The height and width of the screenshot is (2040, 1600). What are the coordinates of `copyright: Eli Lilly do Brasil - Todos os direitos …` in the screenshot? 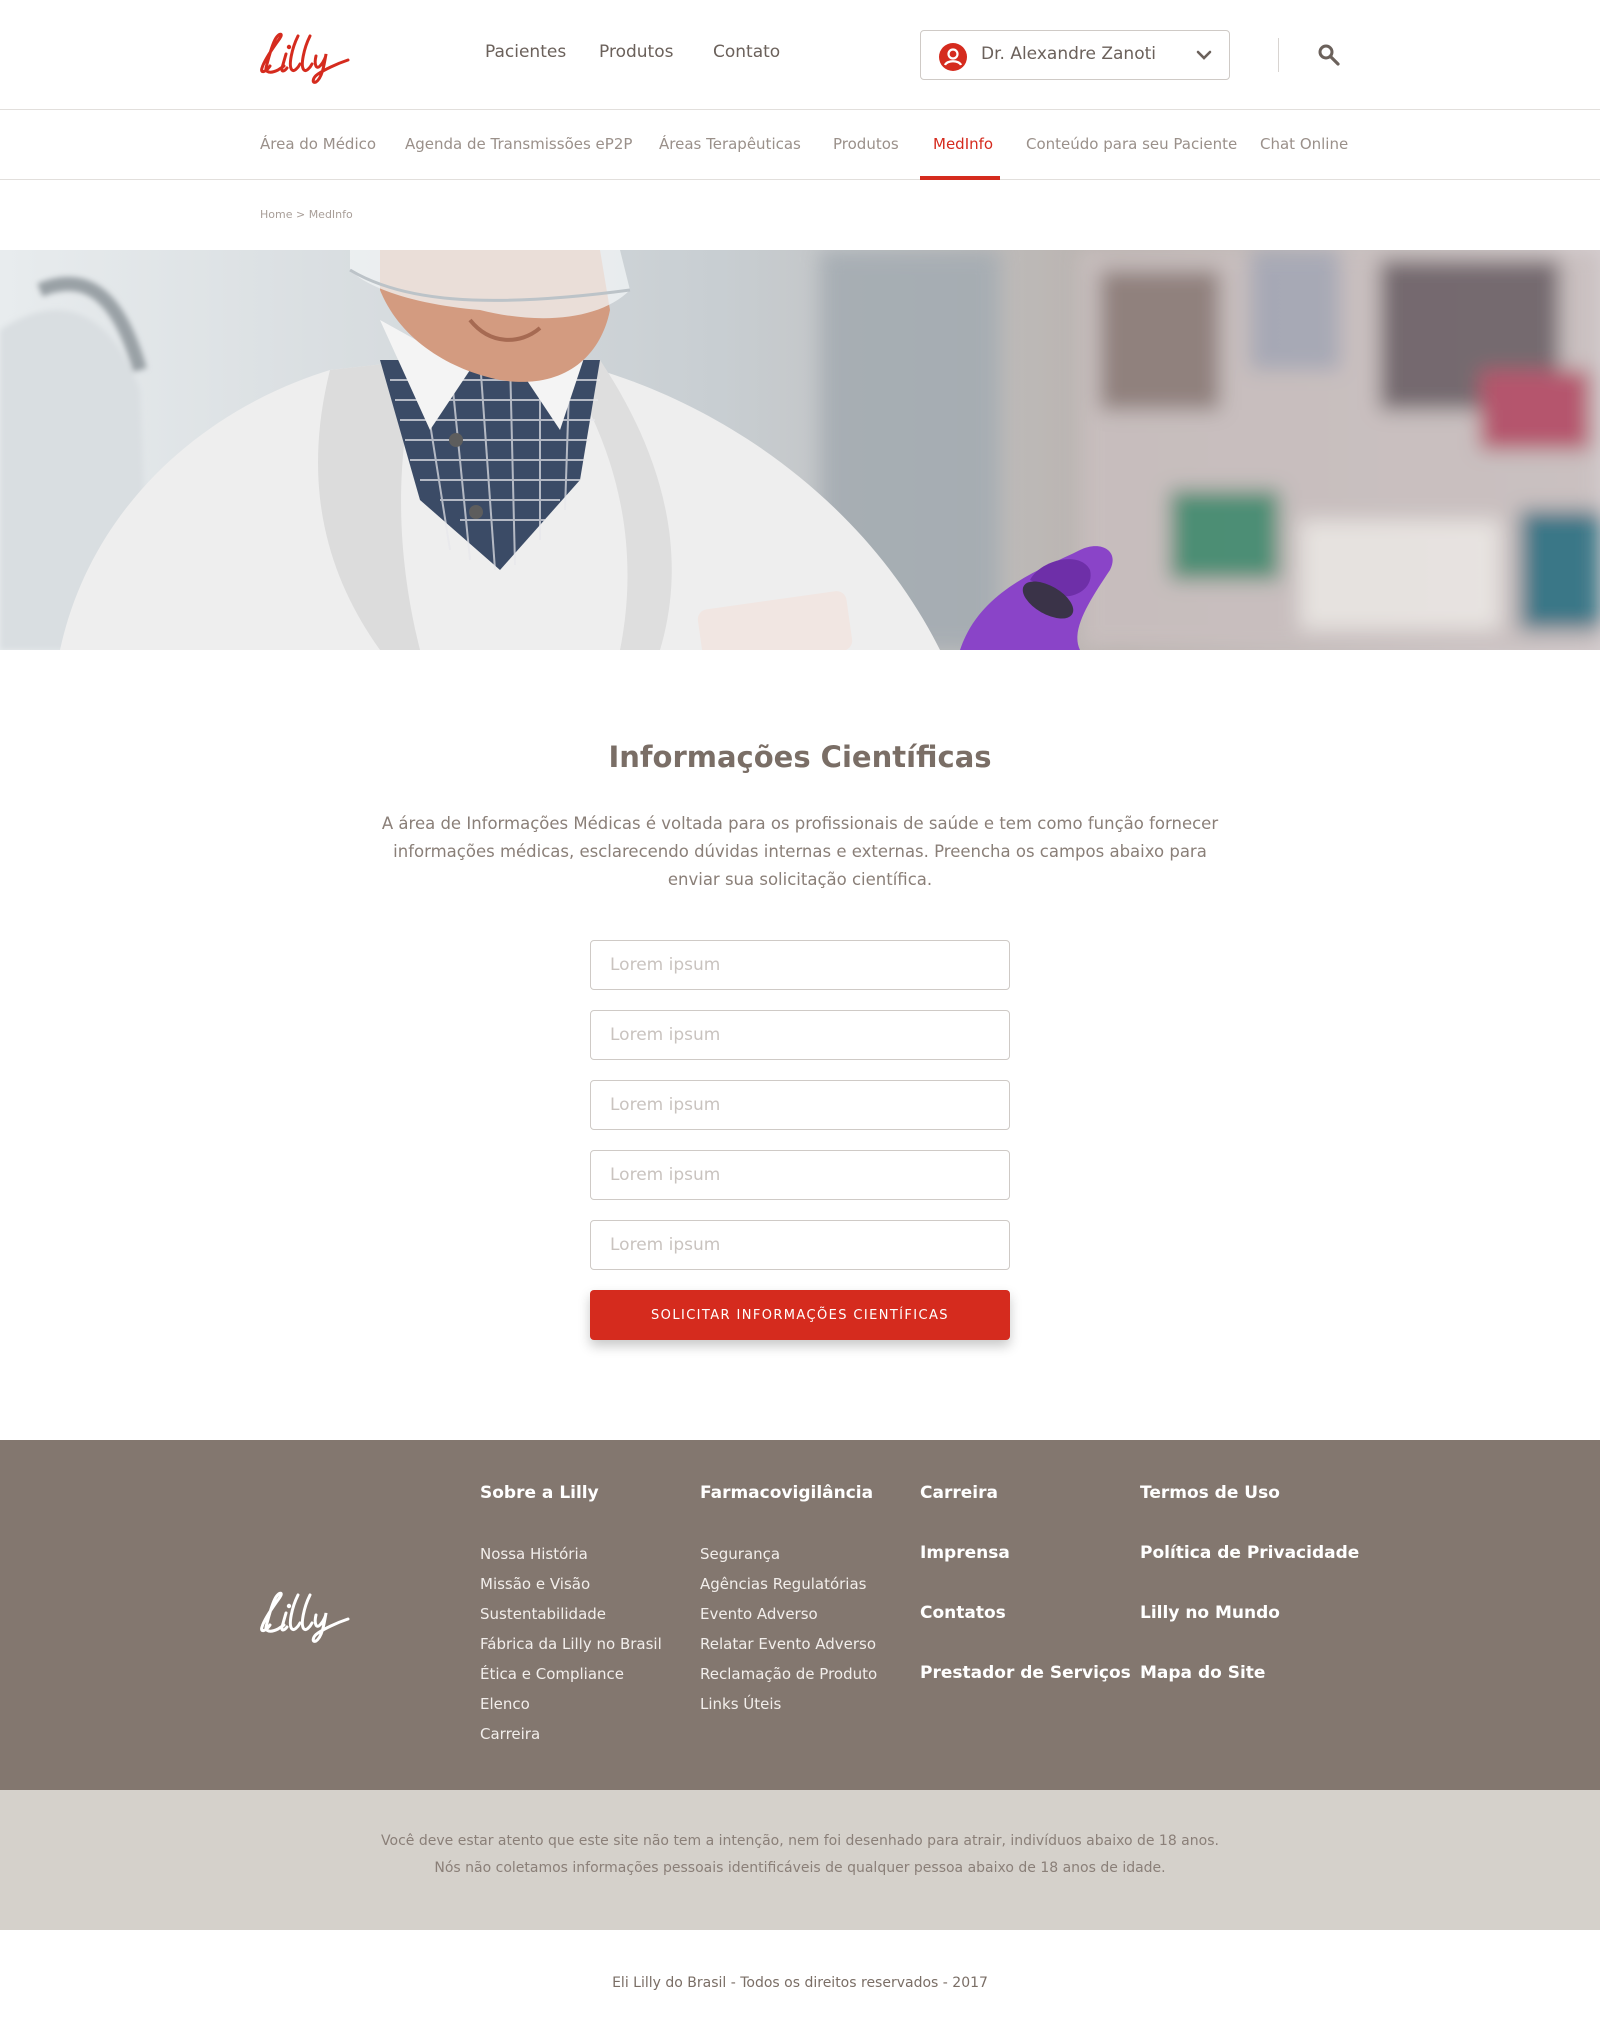 It's located at (800, 1983).